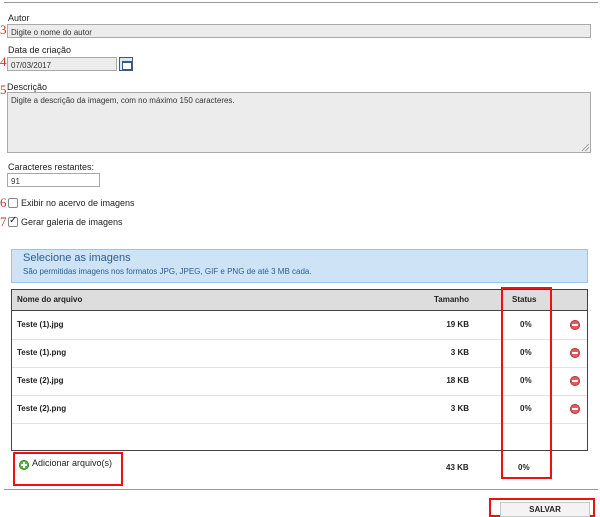 The image size is (600, 517). I want to click on header-tamanho: Tamanho, so click(451, 299).